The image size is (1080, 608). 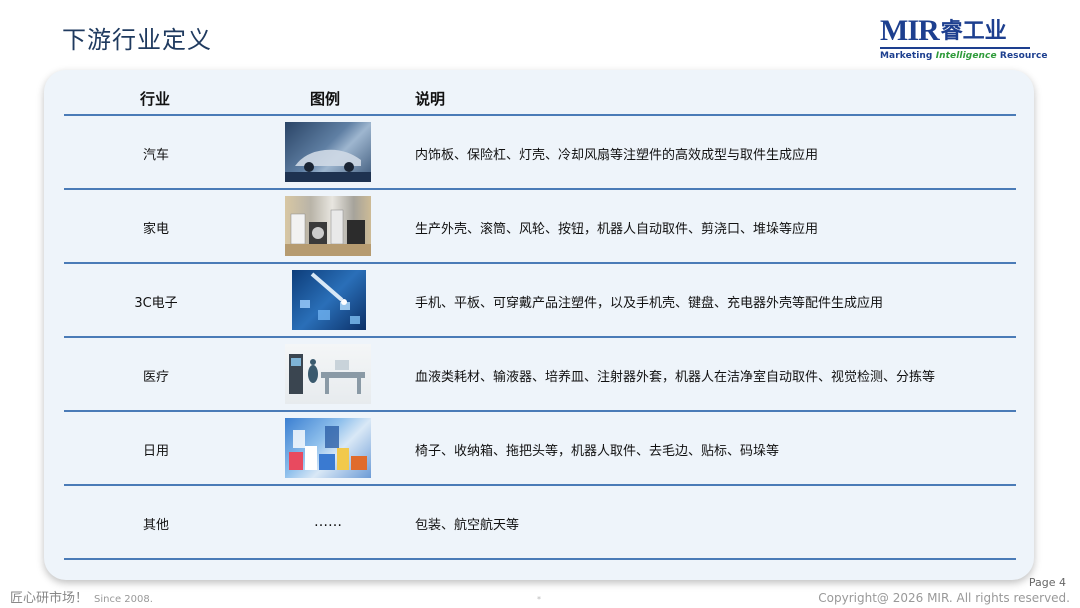 I want to click on industry-cell: 汽车, so click(x=155, y=155).